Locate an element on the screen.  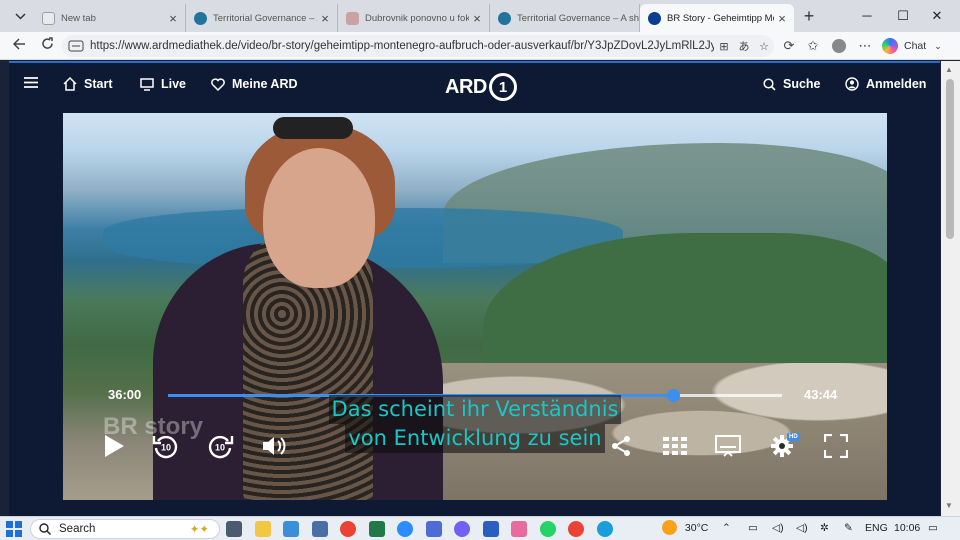
play-button is located at coordinates (114, 446).